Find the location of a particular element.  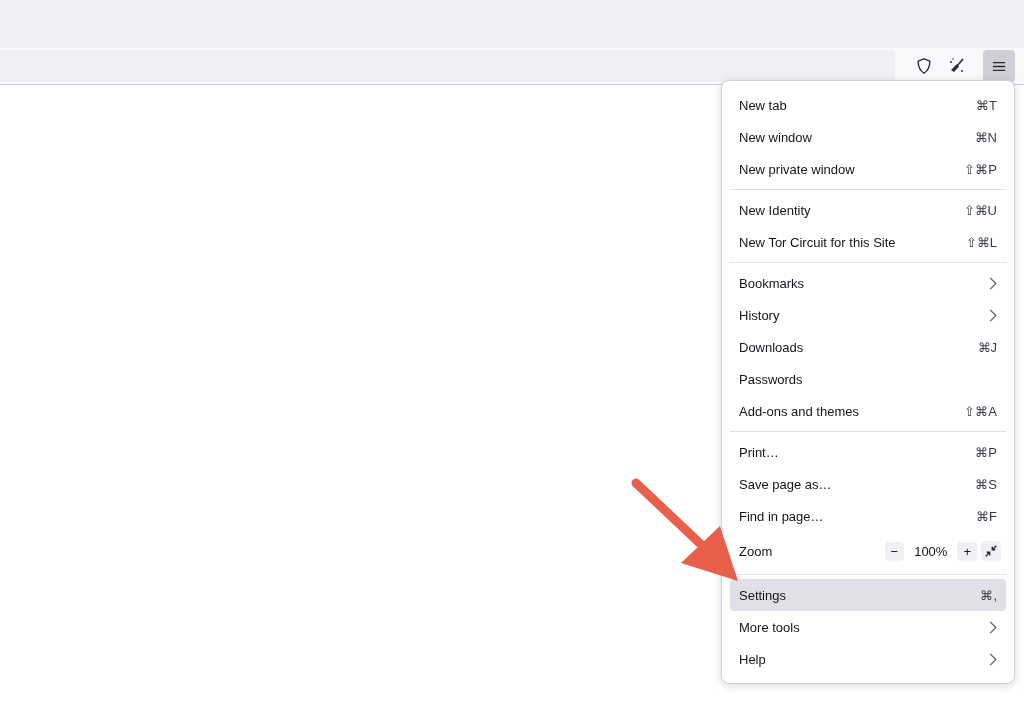

shortcut-text: ⇧⌘U is located at coordinates (980, 210).